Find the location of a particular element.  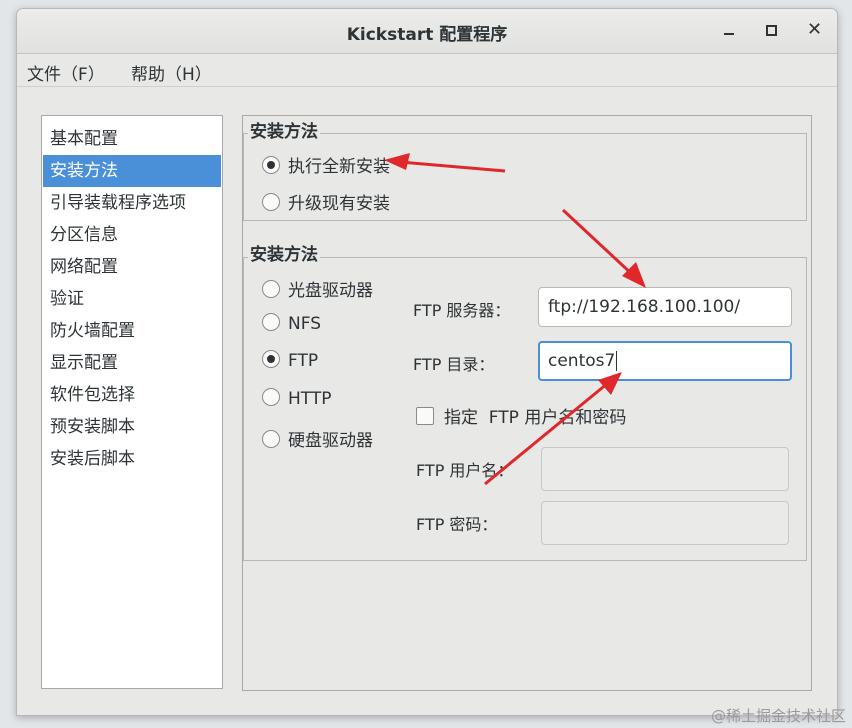

minimize-icon is located at coordinates (729, 34).